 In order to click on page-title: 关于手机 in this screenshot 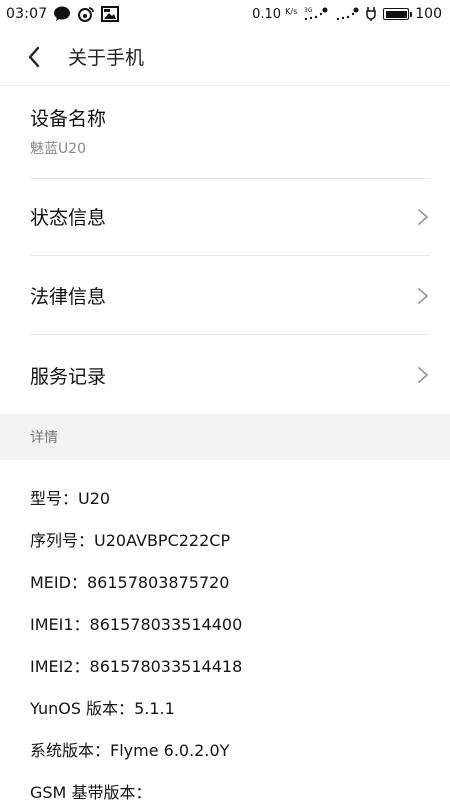, I will do `click(106, 58)`.